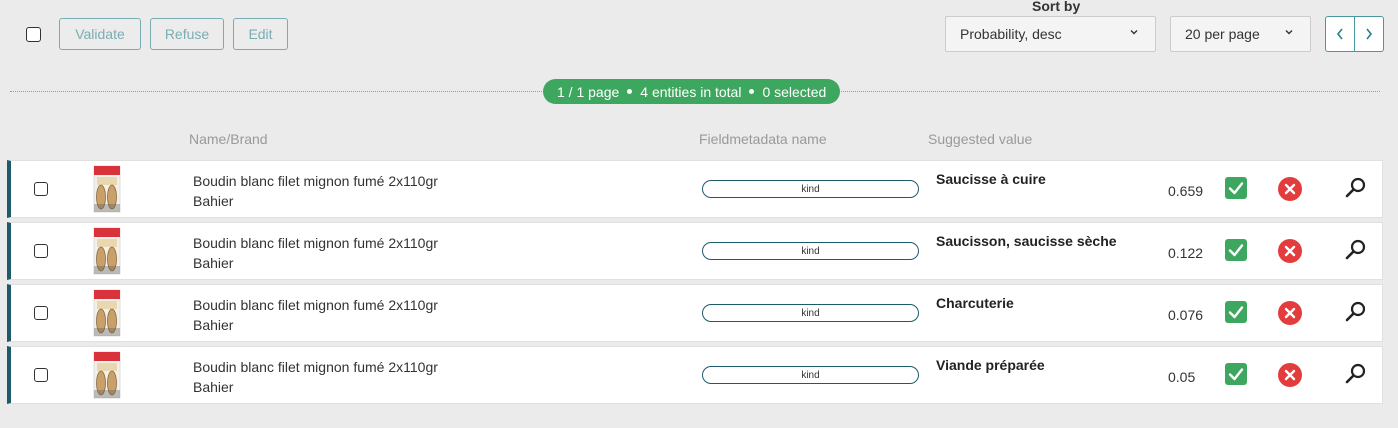  Describe the element at coordinates (975, 303) in the screenshot. I see `suggested-value: Charcuterie` at that location.